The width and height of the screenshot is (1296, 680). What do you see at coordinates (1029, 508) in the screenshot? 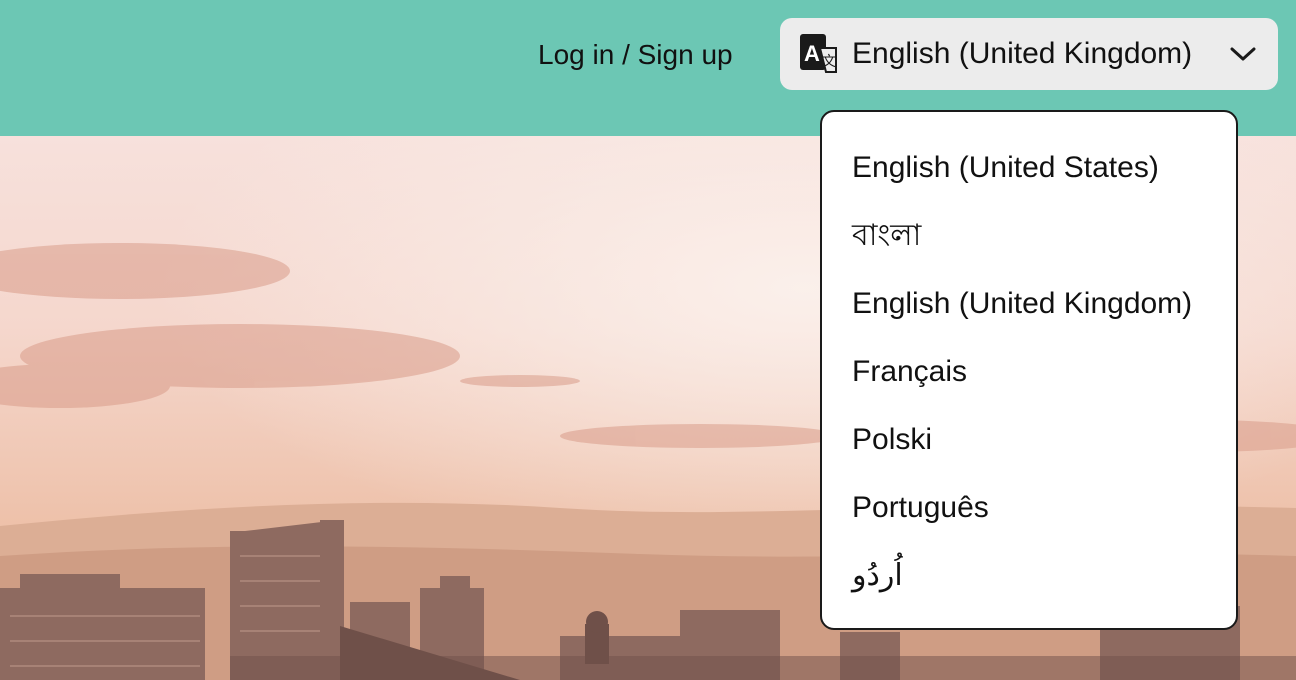
I see `language-option-pt: Português` at bounding box center [1029, 508].